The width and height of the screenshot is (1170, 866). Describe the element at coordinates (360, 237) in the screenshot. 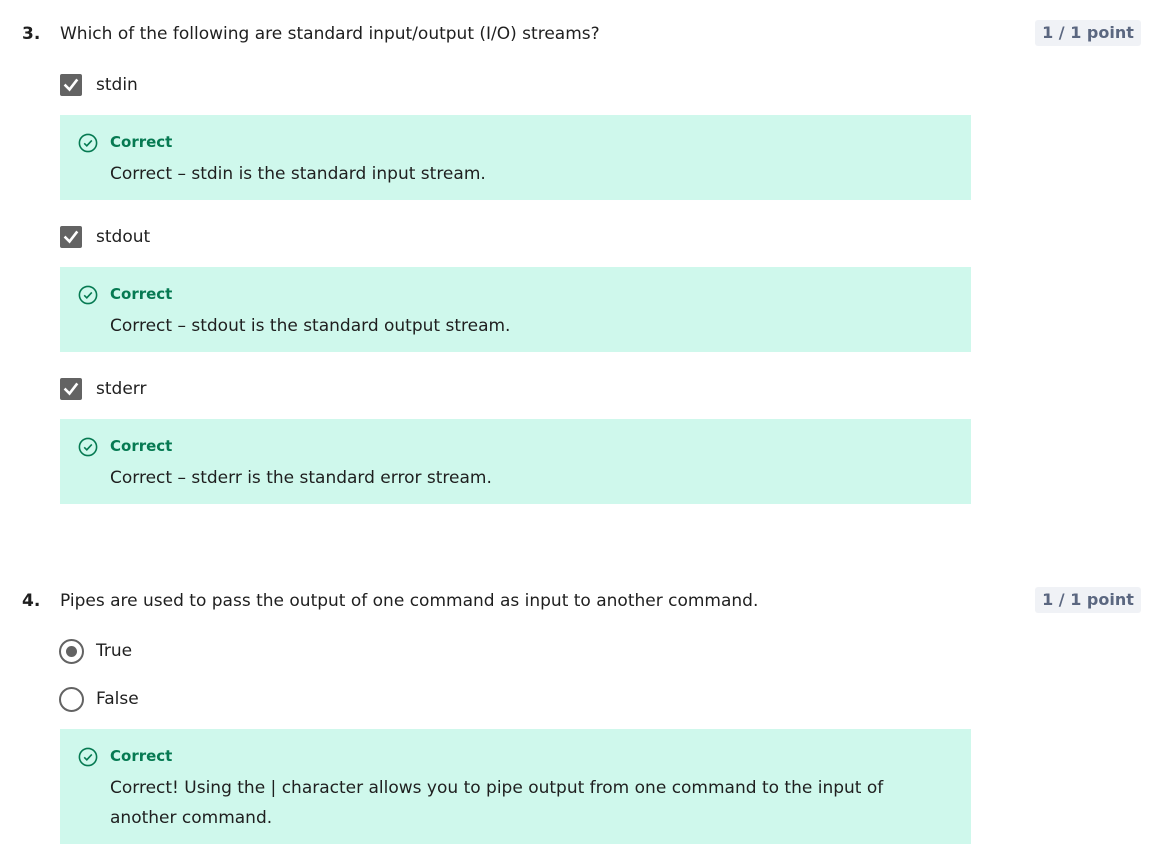

I see `option-stdout: stdout` at that location.